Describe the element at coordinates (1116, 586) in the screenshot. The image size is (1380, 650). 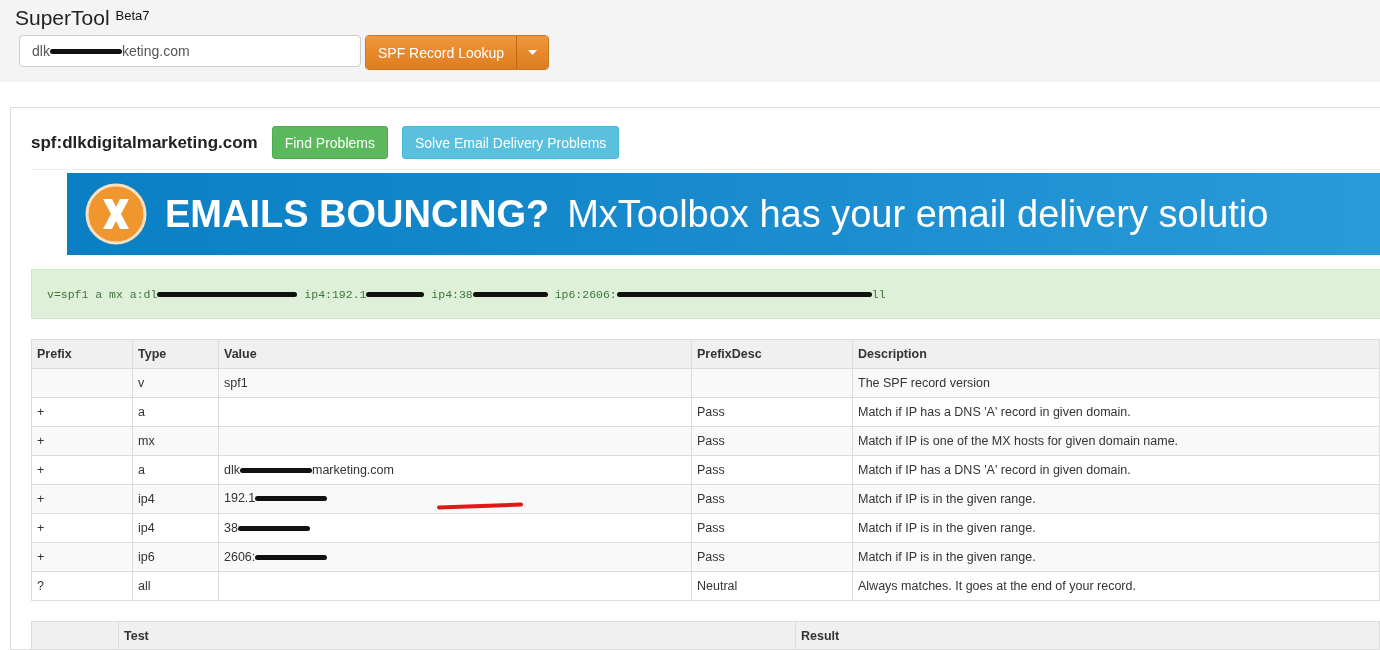
I see `table-cell: Always matches. It goes at the end of your record.` at that location.